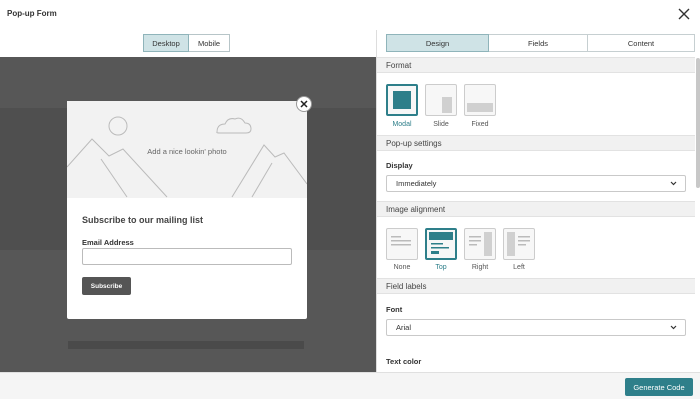 This screenshot has width=700, height=399. I want to click on photo-placeholder-text: Add a nice lookin' photo, so click(187, 151).